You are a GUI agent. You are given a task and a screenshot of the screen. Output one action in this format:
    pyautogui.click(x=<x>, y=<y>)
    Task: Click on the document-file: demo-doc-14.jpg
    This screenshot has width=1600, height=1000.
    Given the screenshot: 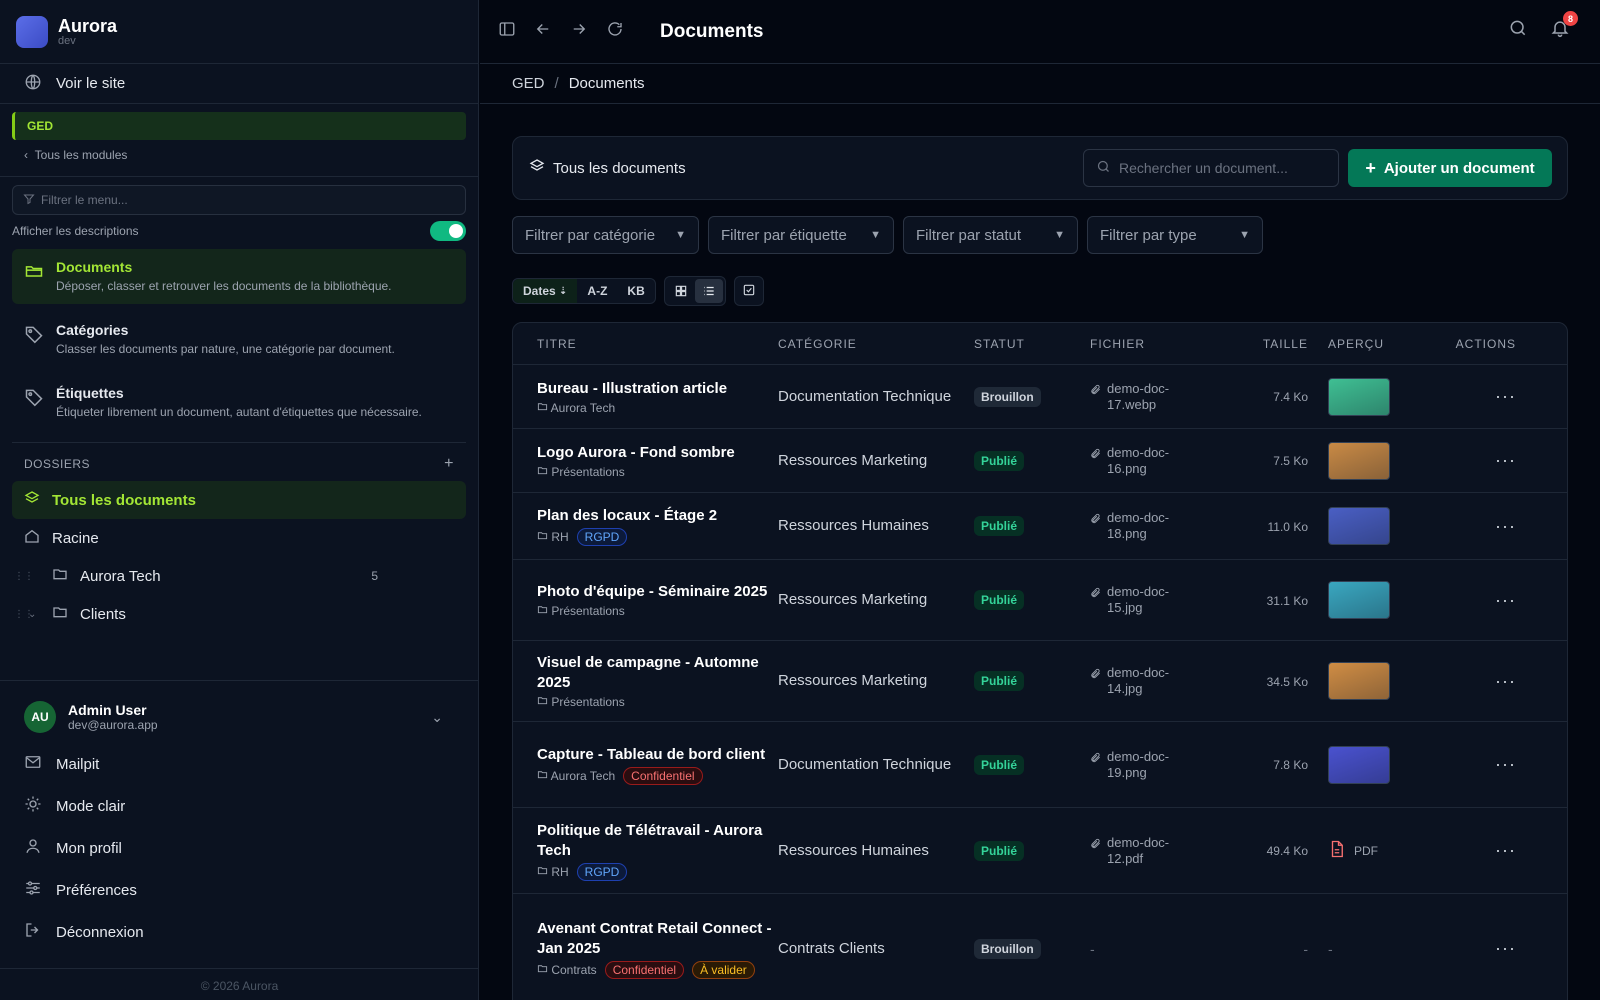 What is the action you would take?
    pyautogui.click(x=1165, y=681)
    